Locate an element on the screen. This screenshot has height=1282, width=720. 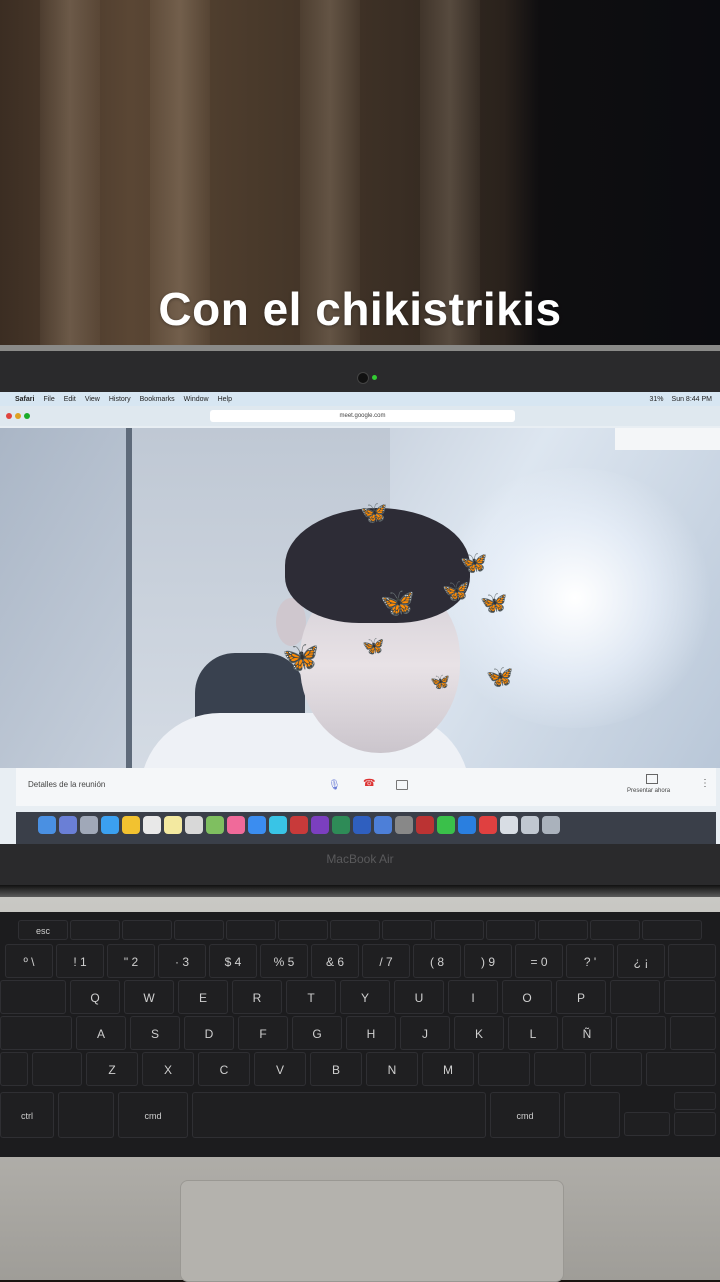
calendar-icon is located at coordinates (152, 825).